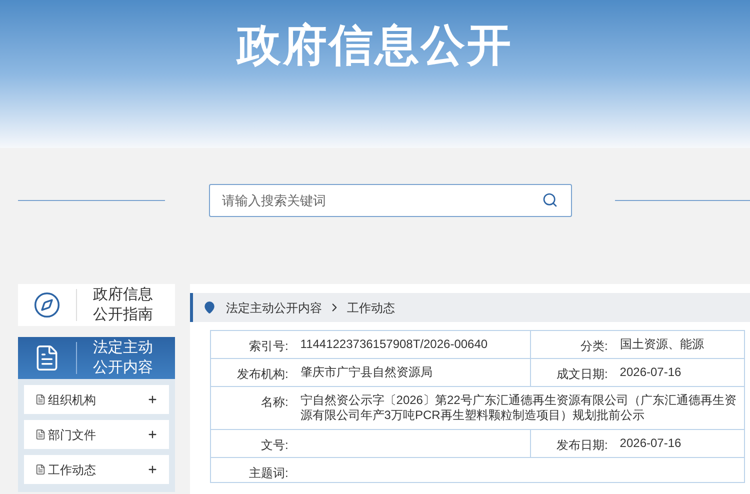 The height and width of the screenshot is (494, 750). I want to click on submenu-item: 组织机构, so click(96, 399).